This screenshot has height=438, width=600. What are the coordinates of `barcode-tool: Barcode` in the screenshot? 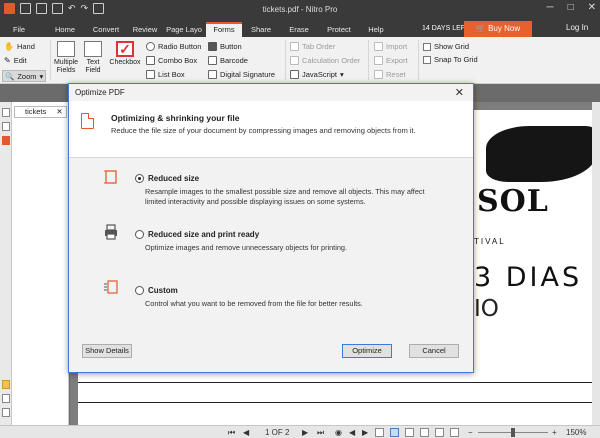 It's located at (228, 60).